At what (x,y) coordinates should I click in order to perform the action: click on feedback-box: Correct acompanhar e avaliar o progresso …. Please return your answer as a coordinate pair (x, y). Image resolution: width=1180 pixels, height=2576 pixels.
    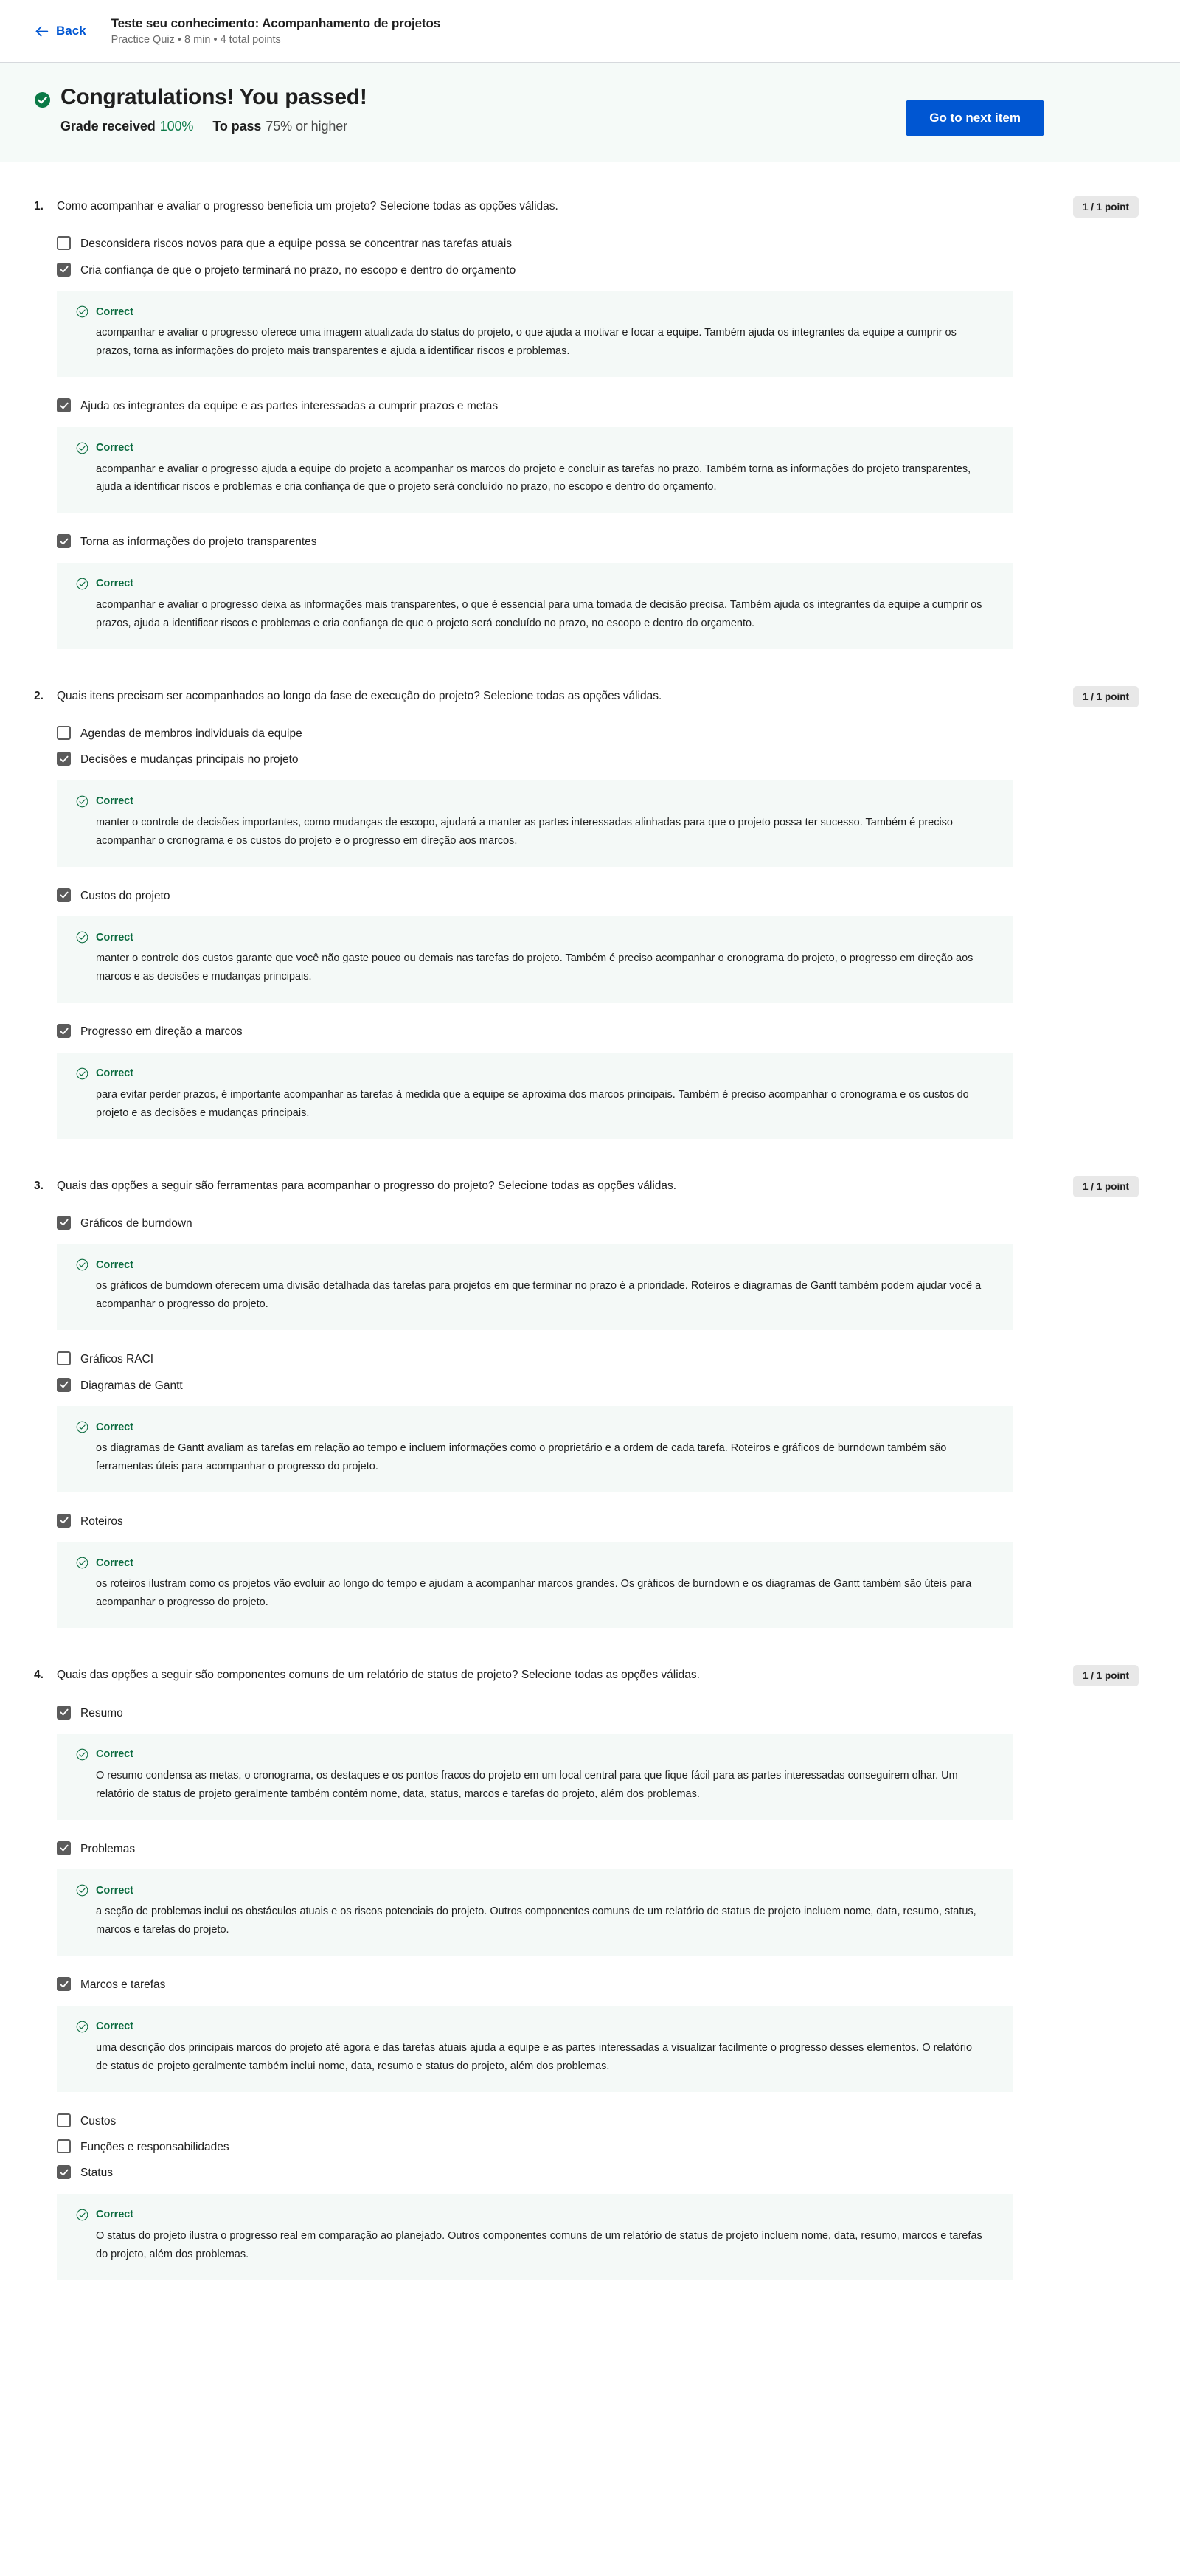
    Looking at the image, I should click on (535, 606).